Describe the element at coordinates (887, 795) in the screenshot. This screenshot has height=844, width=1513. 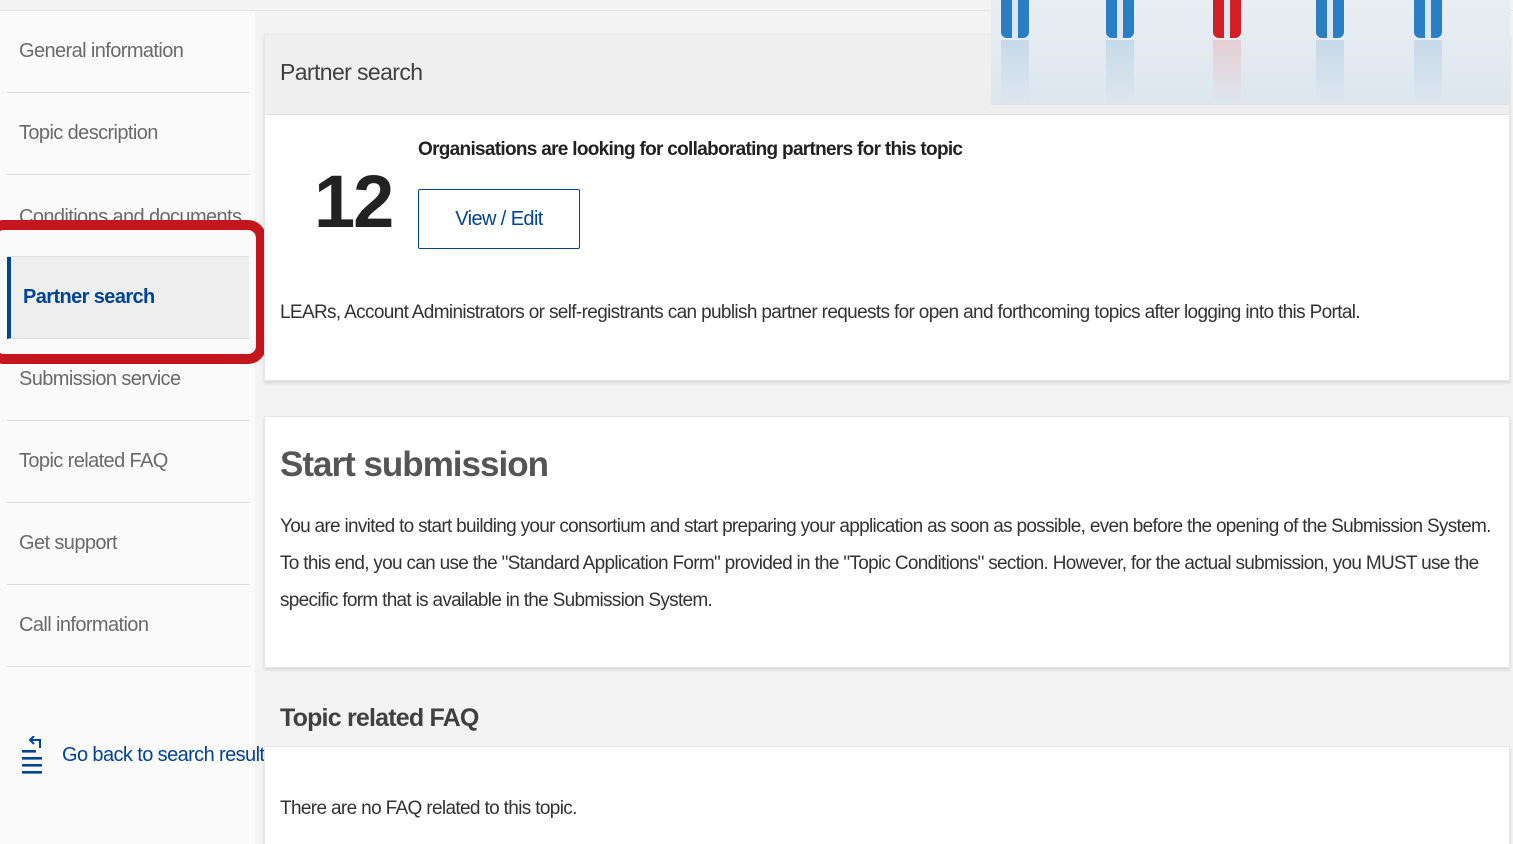
I see `faq-card: There are no FAQ related to this topic.` at that location.